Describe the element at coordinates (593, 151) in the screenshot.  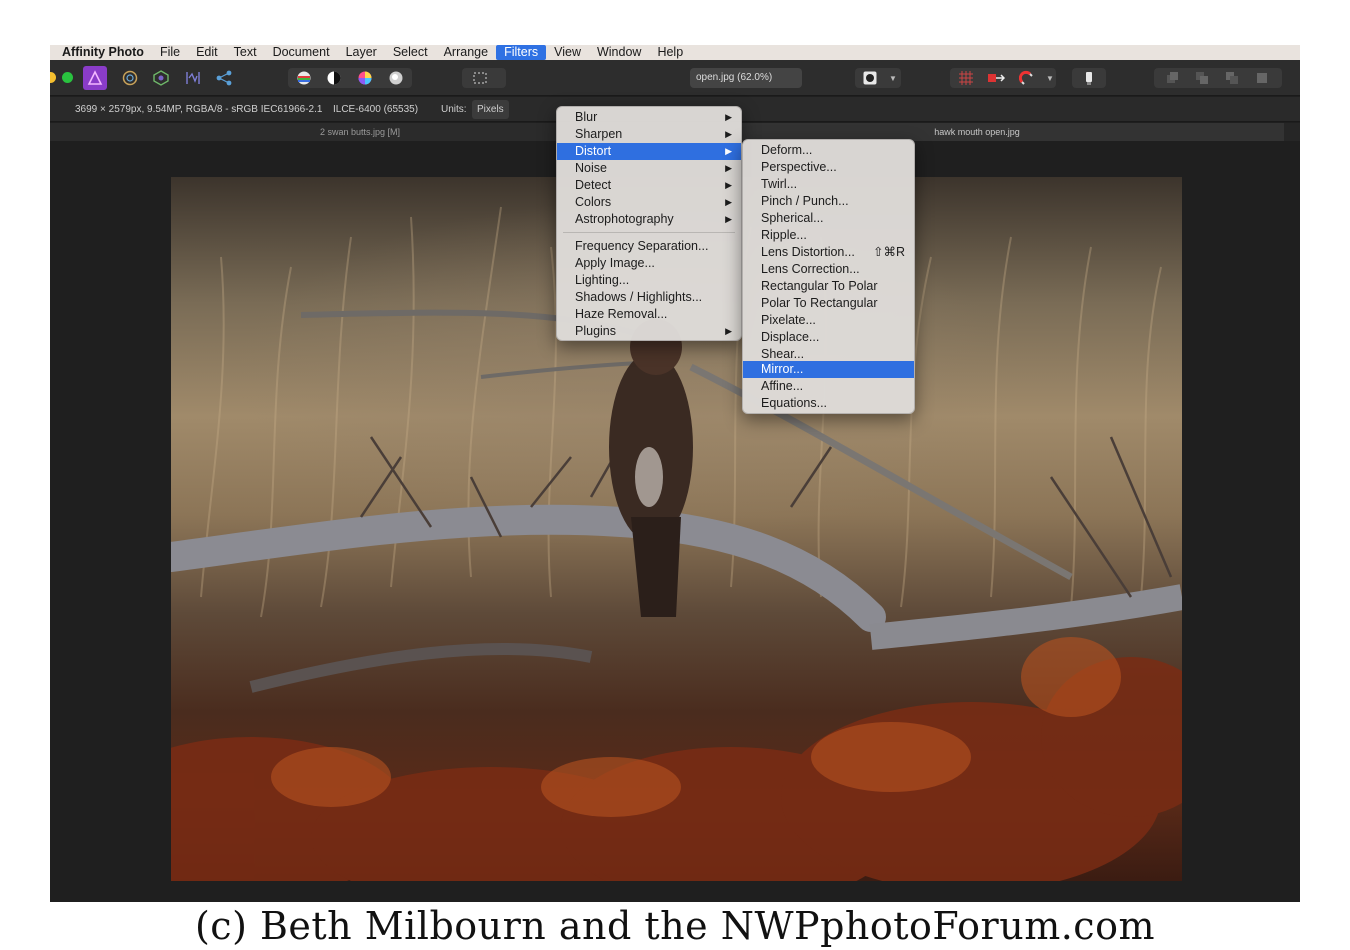
I see `menu-item-label: Distort` at that location.